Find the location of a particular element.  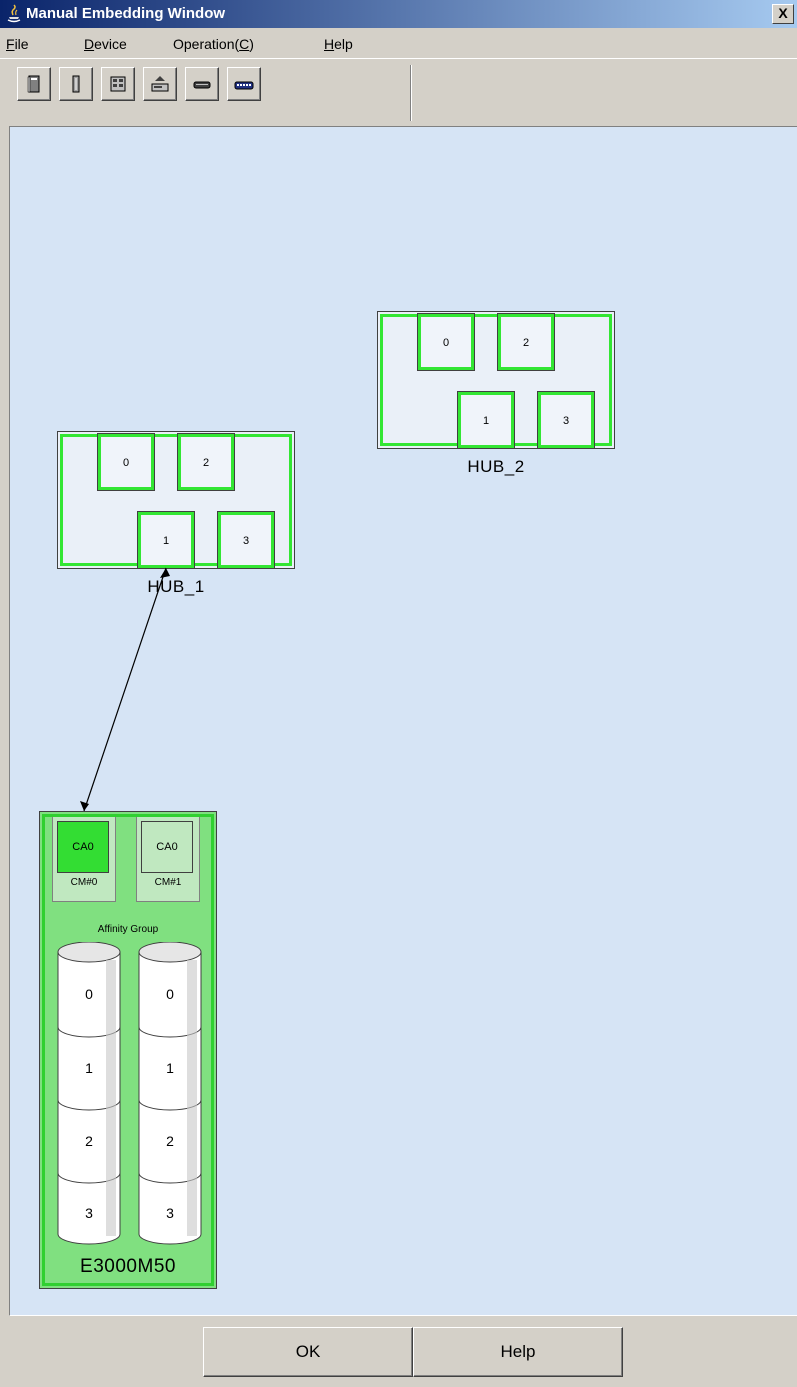

hub-1-port-0: 0 is located at coordinates (126, 462).